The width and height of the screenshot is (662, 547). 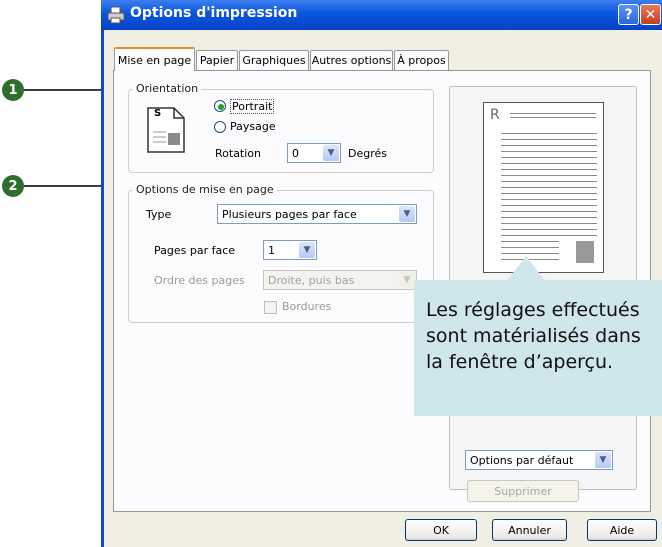 I want to click on tooltip-pointer, so click(x=526, y=269).